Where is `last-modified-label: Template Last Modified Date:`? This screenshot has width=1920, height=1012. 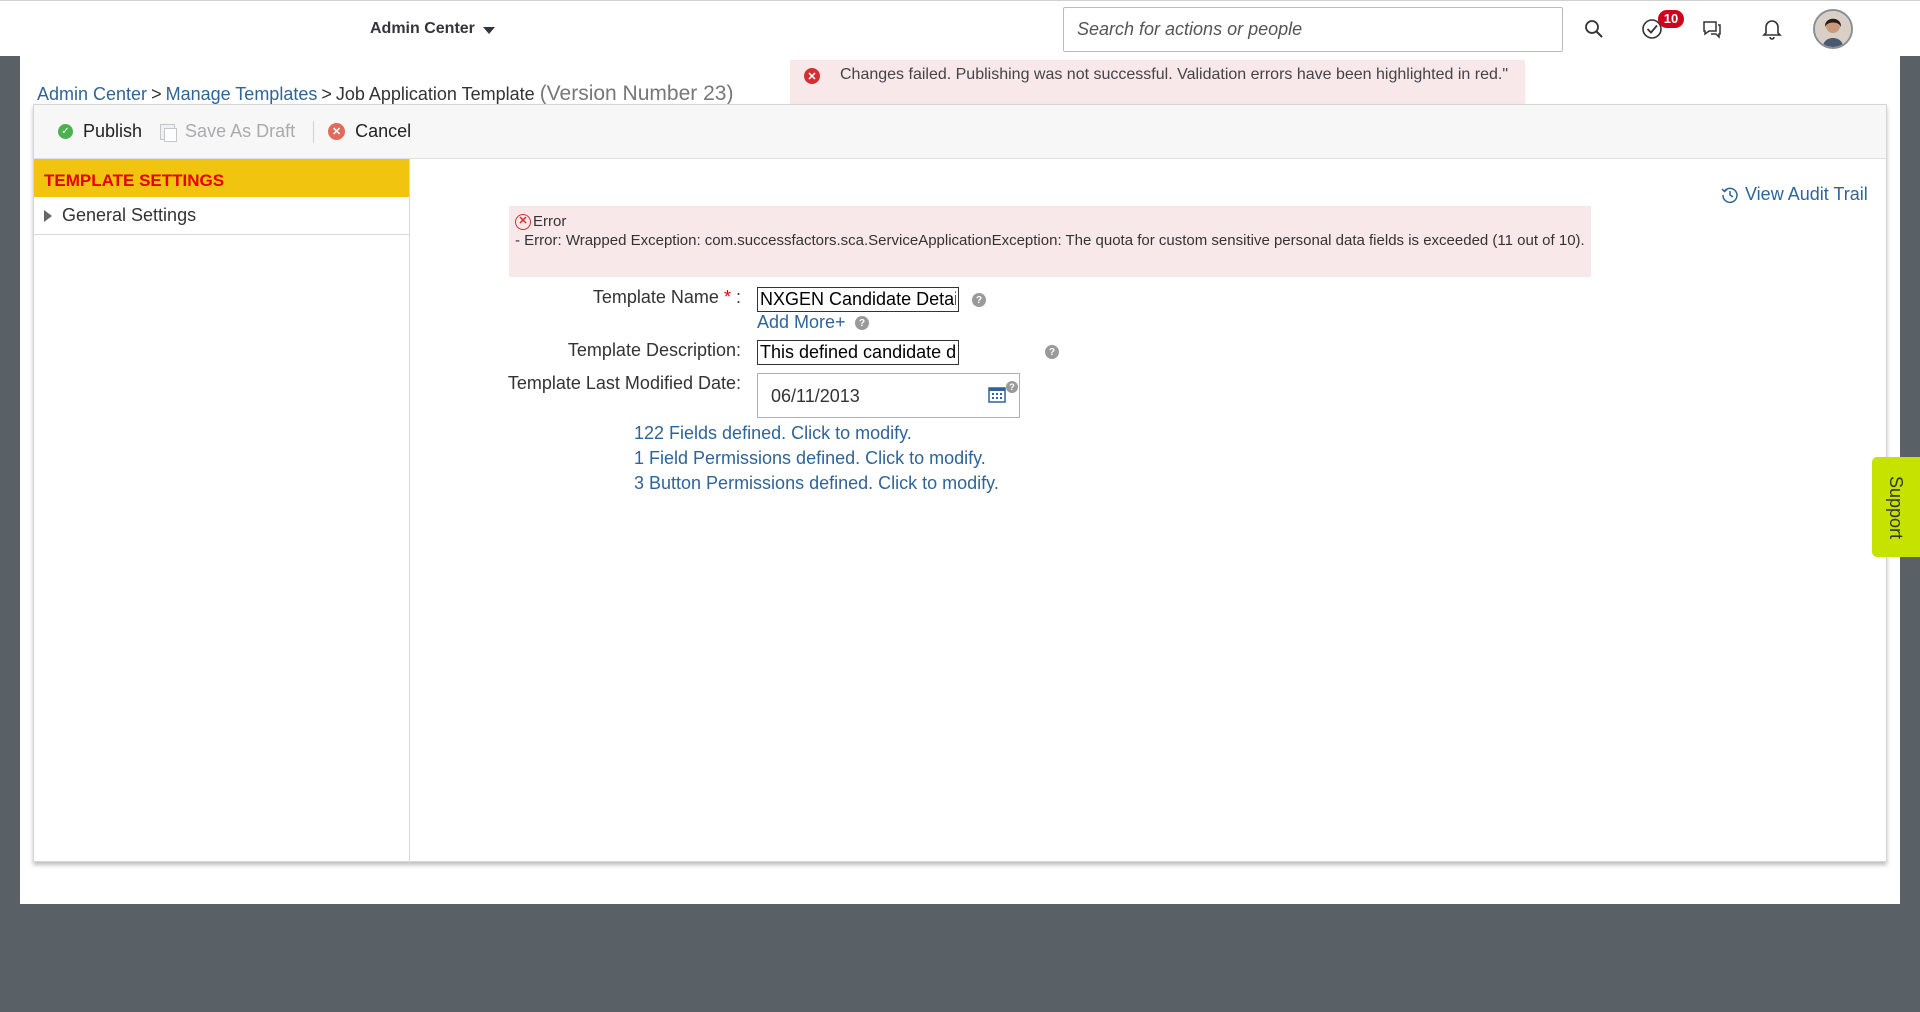 last-modified-label: Template Last Modified Date: is located at coordinates (624, 383).